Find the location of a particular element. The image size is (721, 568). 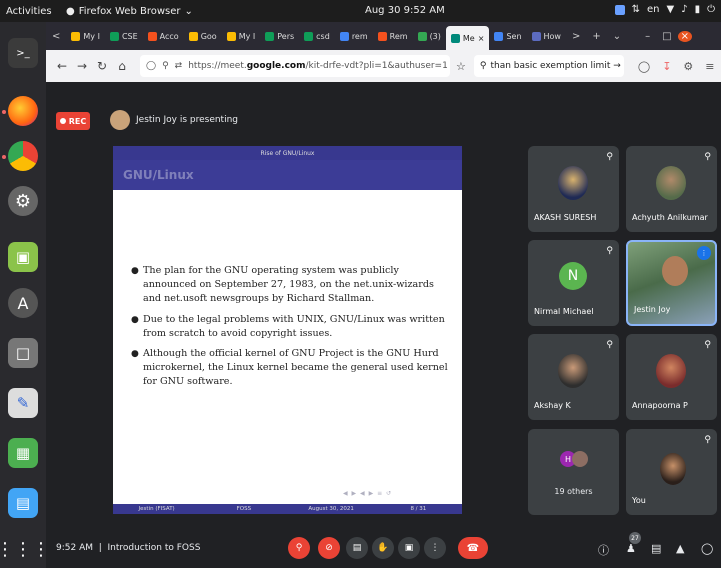

participant-tile: ⚲ AKASH SURESH is located at coordinates (573, 189).